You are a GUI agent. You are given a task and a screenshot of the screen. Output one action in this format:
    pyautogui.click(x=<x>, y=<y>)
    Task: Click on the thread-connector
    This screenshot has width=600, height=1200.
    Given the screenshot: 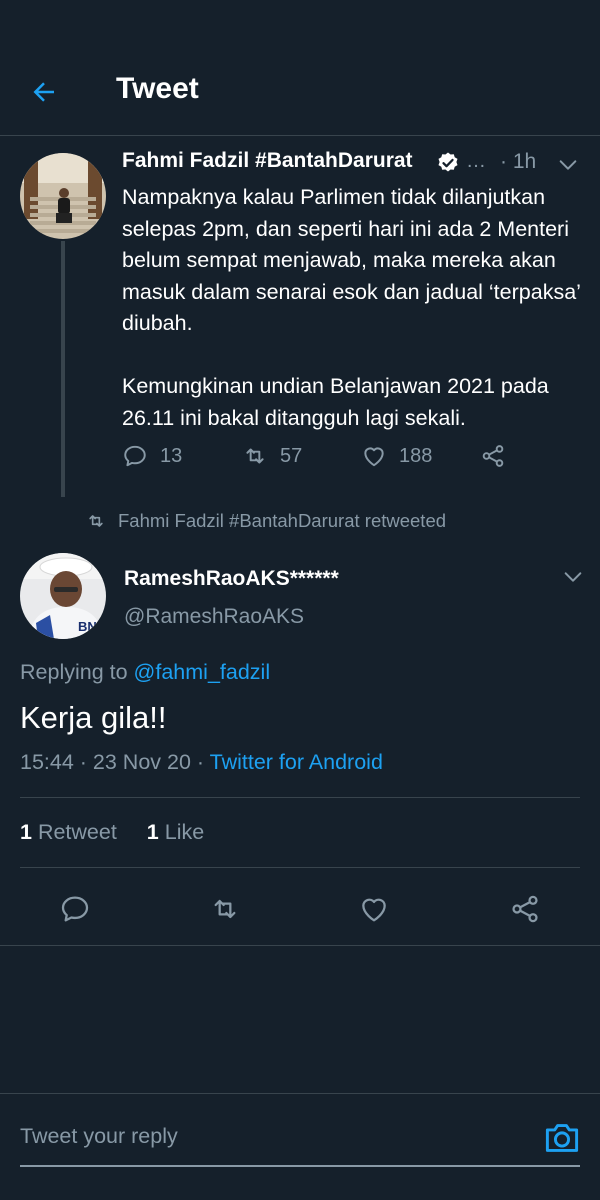 What is the action you would take?
    pyautogui.click(x=63, y=369)
    